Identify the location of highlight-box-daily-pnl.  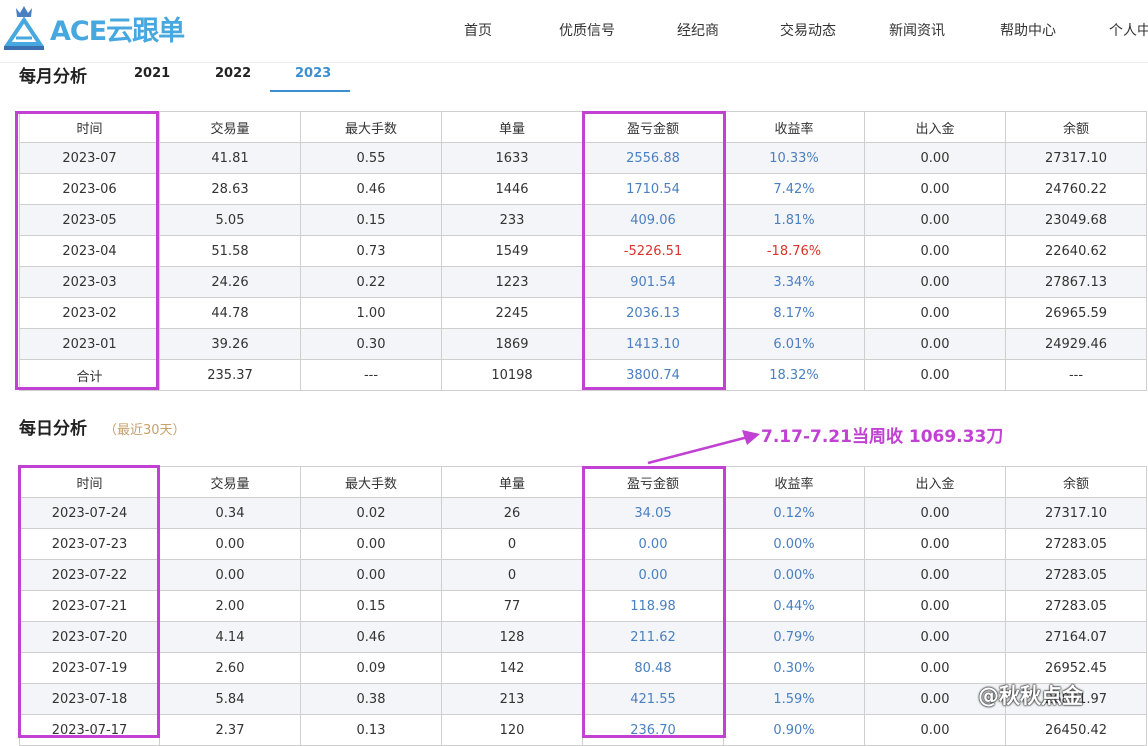
(654, 602).